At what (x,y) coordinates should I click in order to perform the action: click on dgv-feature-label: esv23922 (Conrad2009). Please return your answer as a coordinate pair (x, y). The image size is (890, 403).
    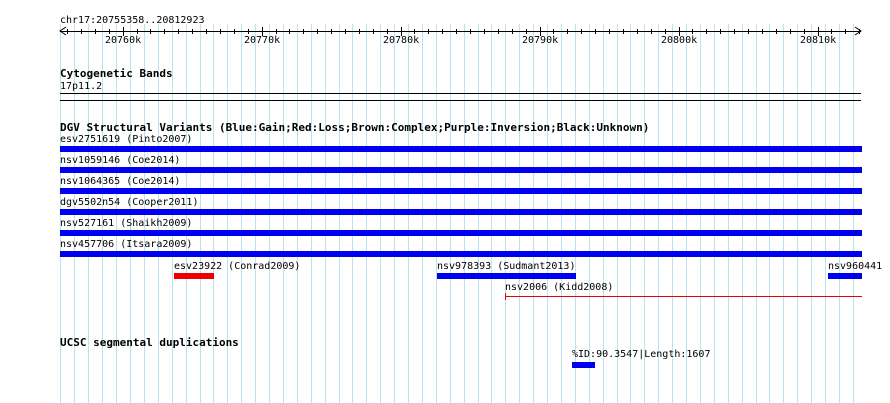
    Looking at the image, I should click on (237, 266).